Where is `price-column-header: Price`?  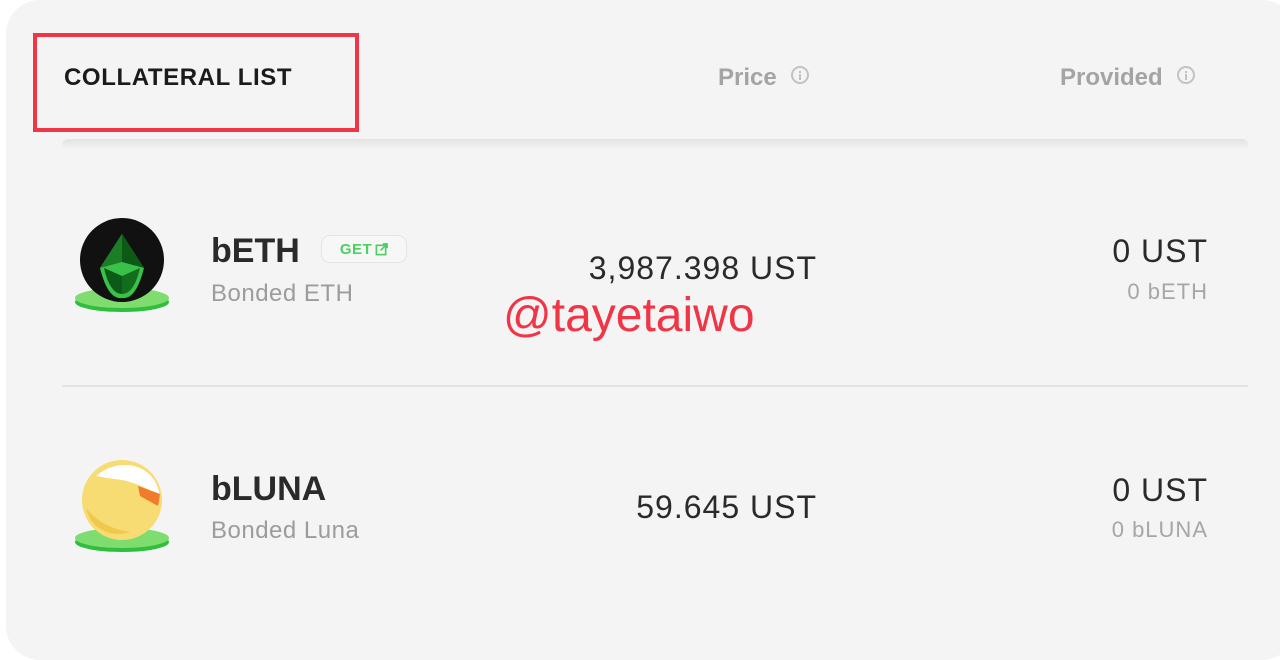 price-column-header: Price is located at coordinates (763, 78).